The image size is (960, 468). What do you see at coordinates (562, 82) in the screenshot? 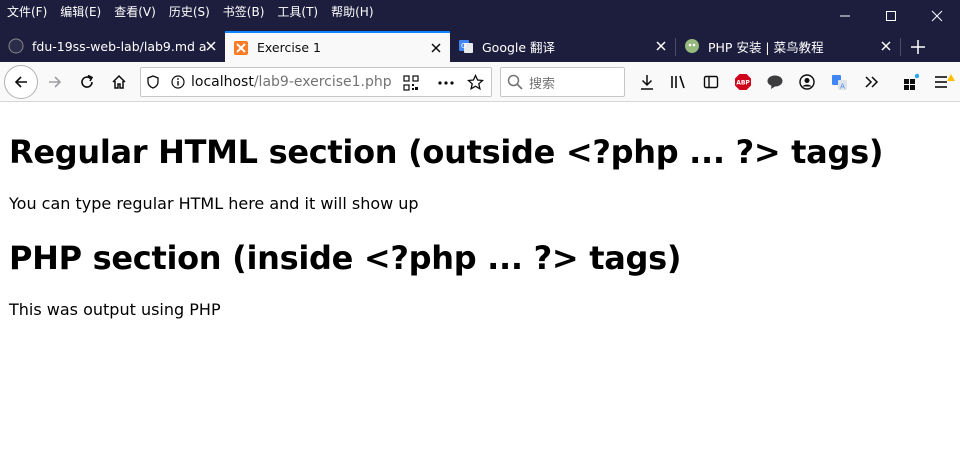
I see `search-bar: 搜索` at bounding box center [562, 82].